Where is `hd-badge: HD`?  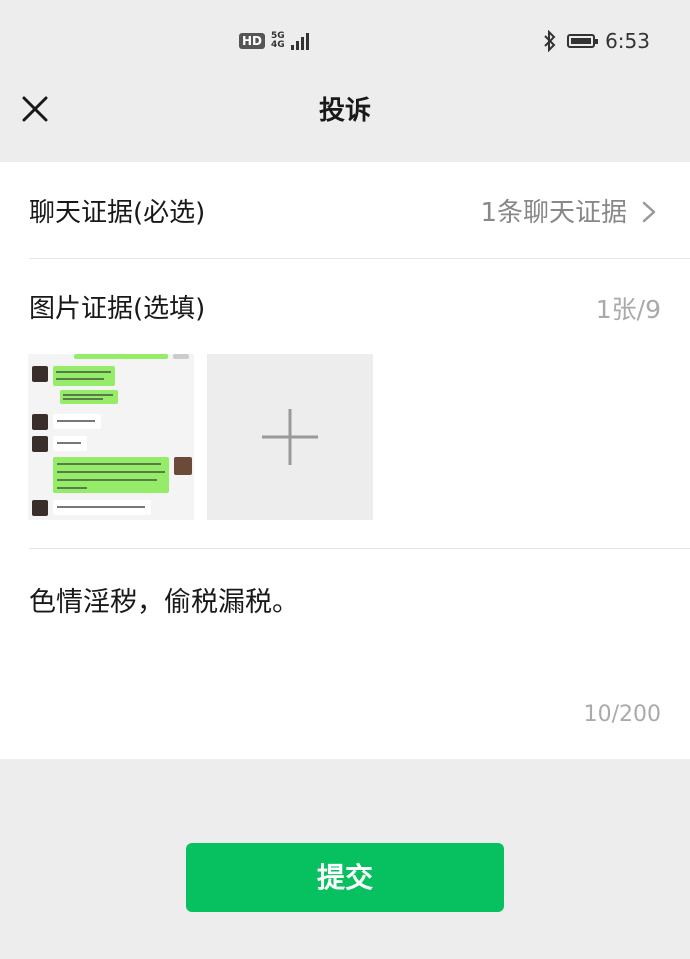
hd-badge: HD is located at coordinates (252, 41).